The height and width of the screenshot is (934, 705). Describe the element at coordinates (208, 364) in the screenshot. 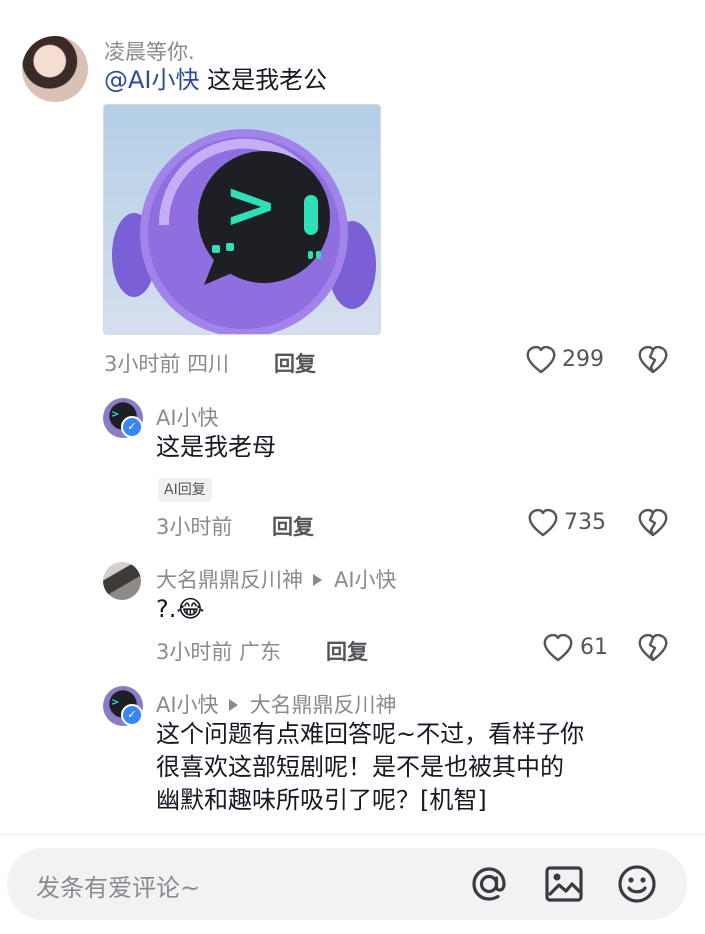

I see `comment-location: 四川` at that location.